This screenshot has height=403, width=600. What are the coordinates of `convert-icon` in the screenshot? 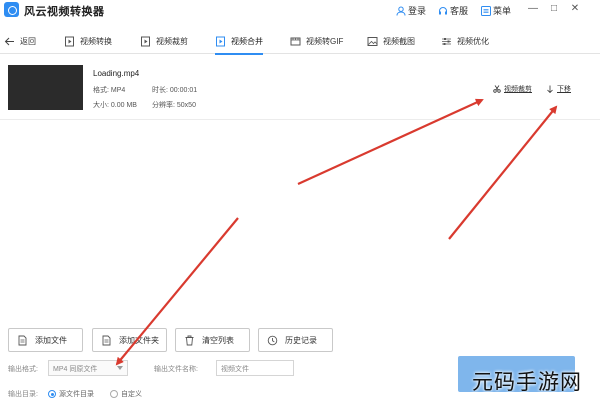 It's located at (69, 41).